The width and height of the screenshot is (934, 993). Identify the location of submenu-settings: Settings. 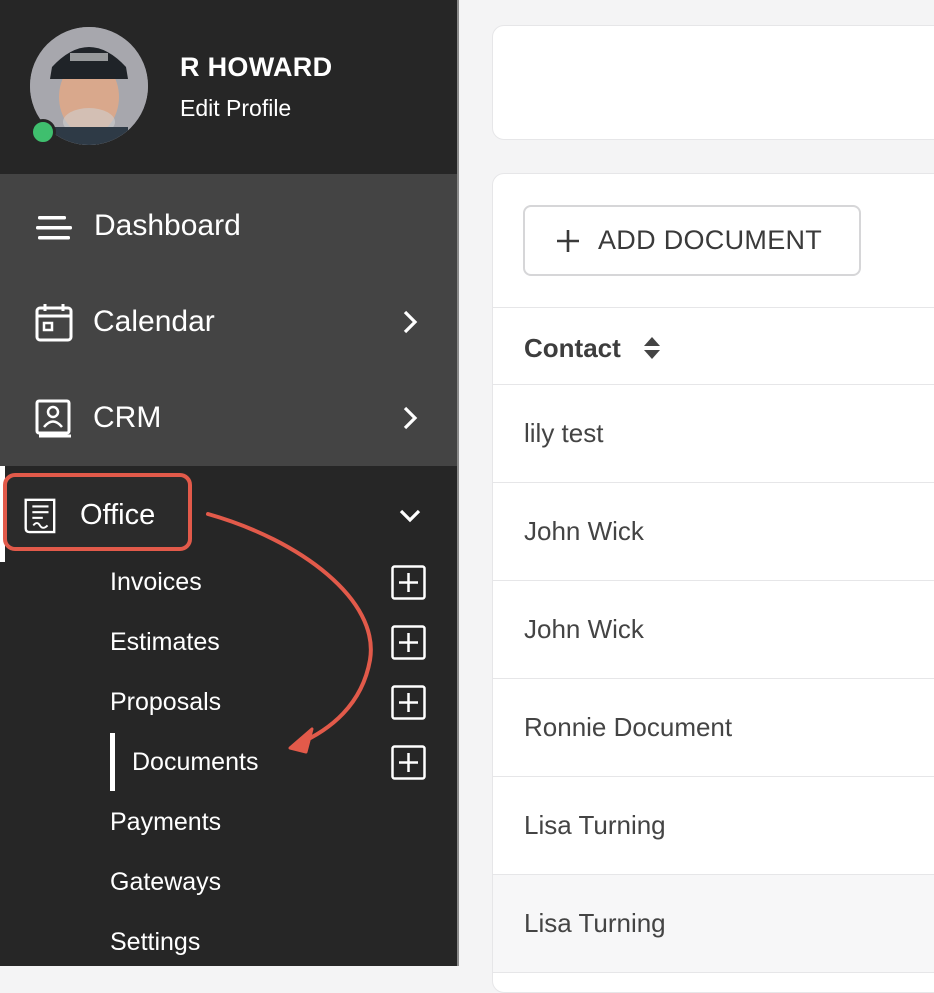
(155, 942).